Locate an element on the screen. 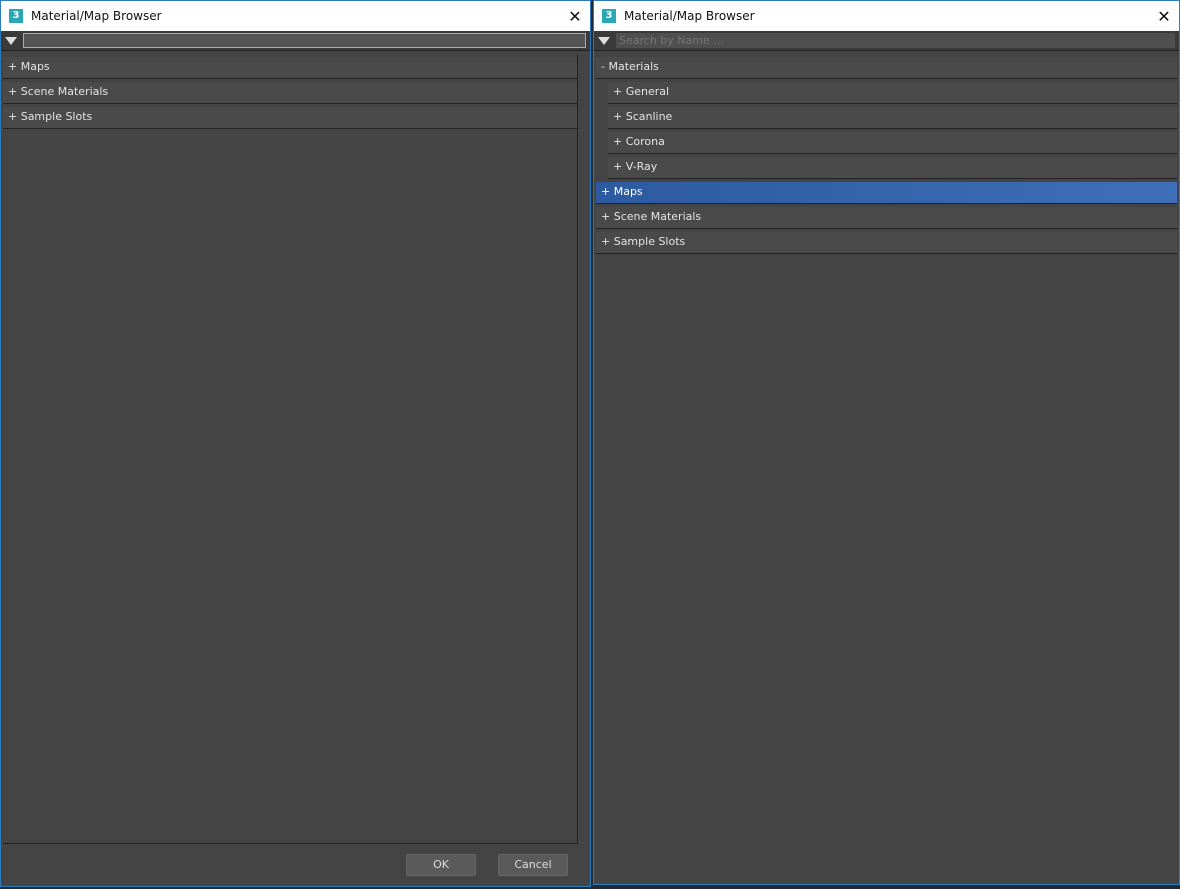  group-vray: + V-Ray is located at coordinates (892, 168).